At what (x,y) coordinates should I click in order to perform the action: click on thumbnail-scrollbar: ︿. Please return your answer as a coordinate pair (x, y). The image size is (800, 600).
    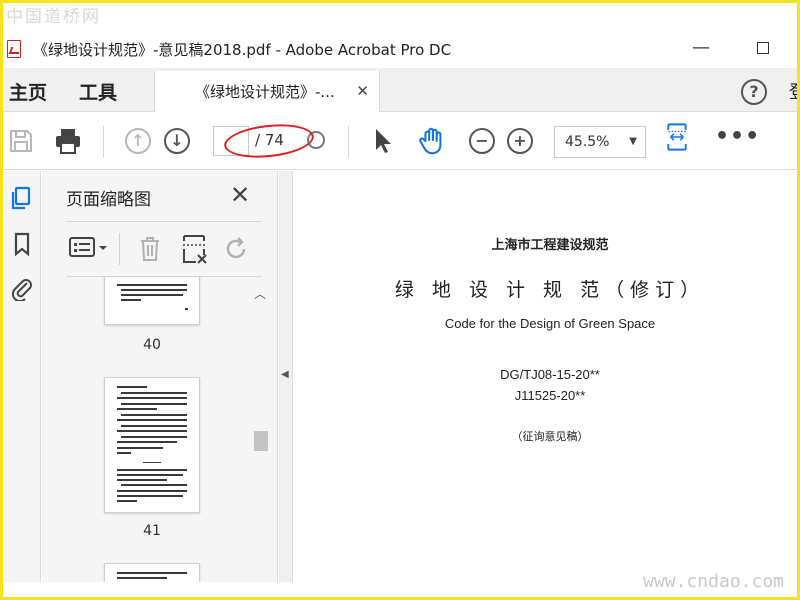
    Looking at the image, I should click on (260, 429).